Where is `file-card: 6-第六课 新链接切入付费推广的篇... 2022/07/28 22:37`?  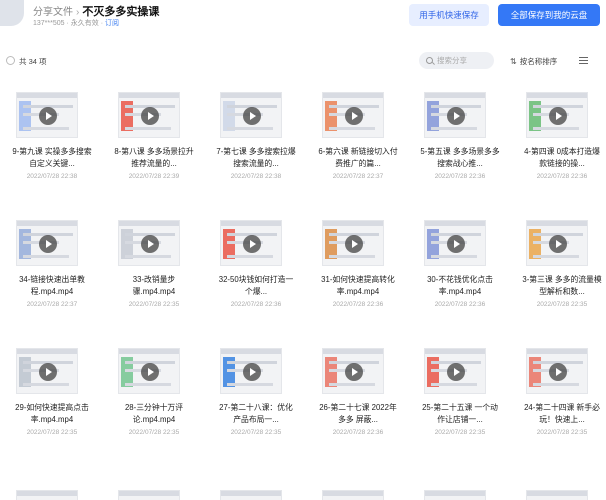 file-card: 6-第六课 新链接切入付费推广的篇... 2022/07/28 22:37 is located at coordinates (362, 137).